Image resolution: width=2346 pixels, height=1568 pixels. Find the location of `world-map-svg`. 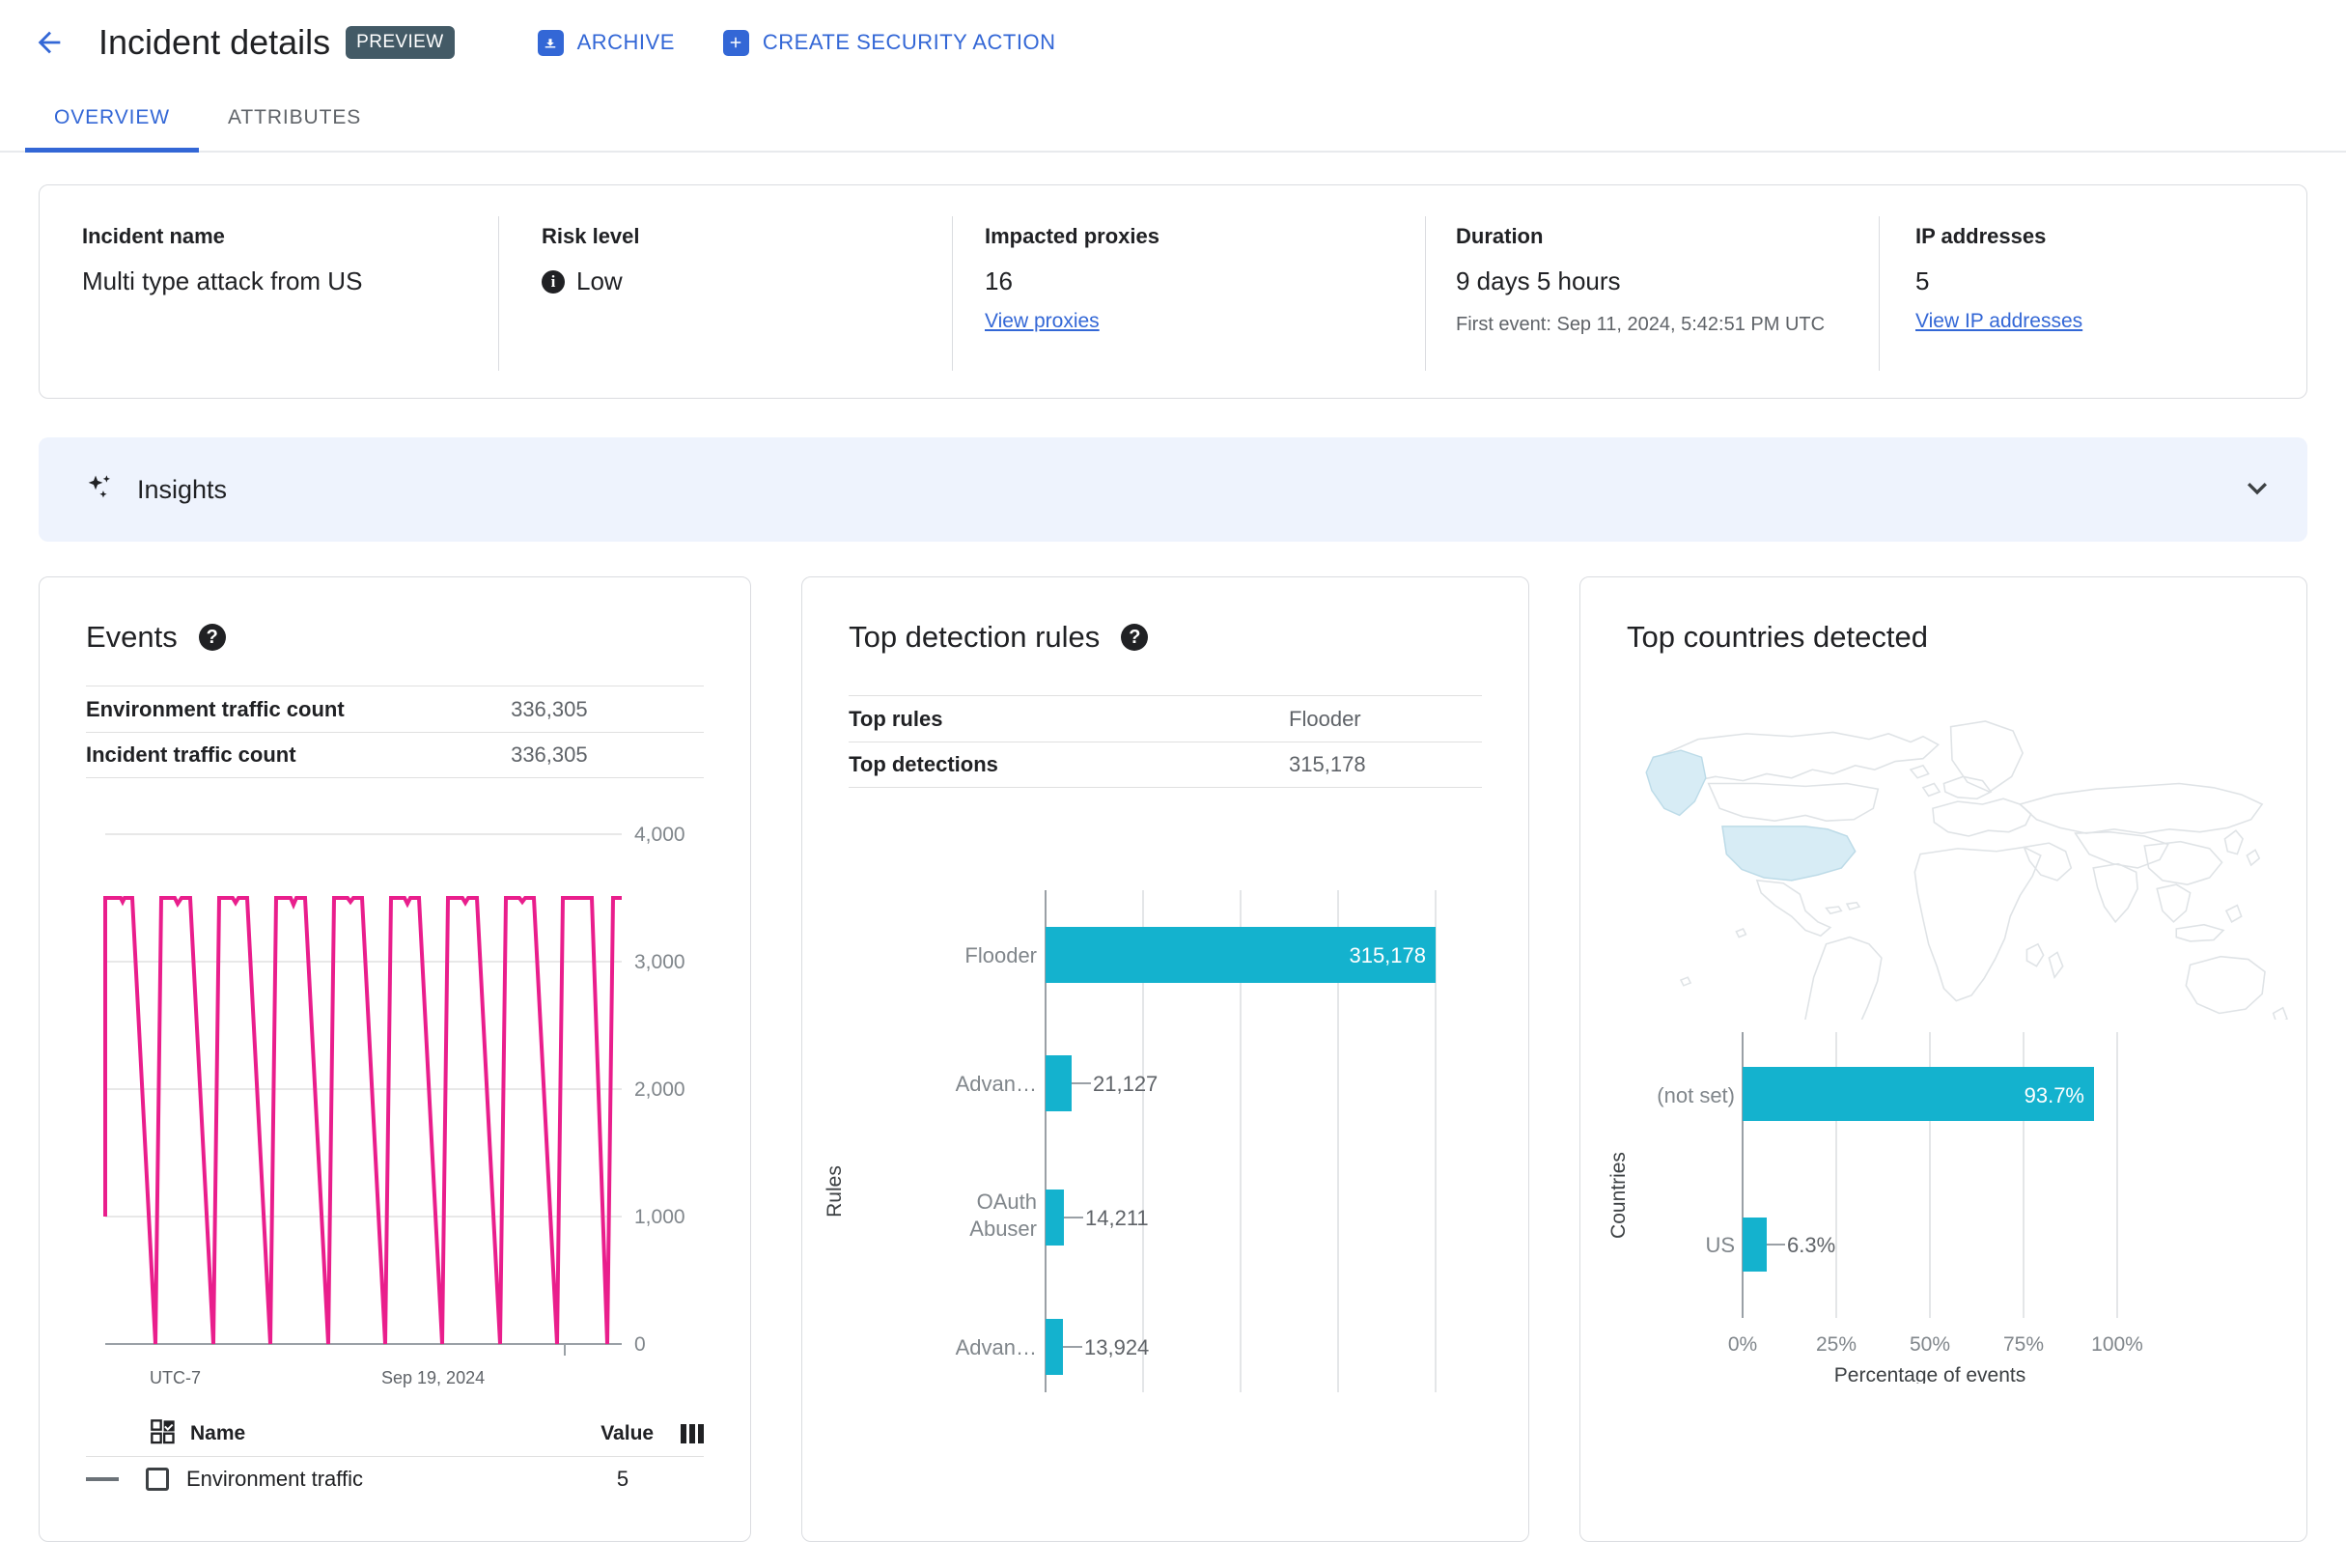

world-map-svg is located at coordinates (1966, 927).